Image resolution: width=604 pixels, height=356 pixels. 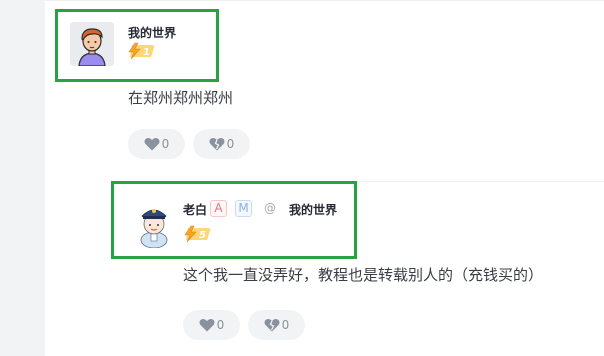 I want to click on comment-text: 这个我一直没弄好，教程也是转载别人的（充钱买的）, so click(x=363, y=275).